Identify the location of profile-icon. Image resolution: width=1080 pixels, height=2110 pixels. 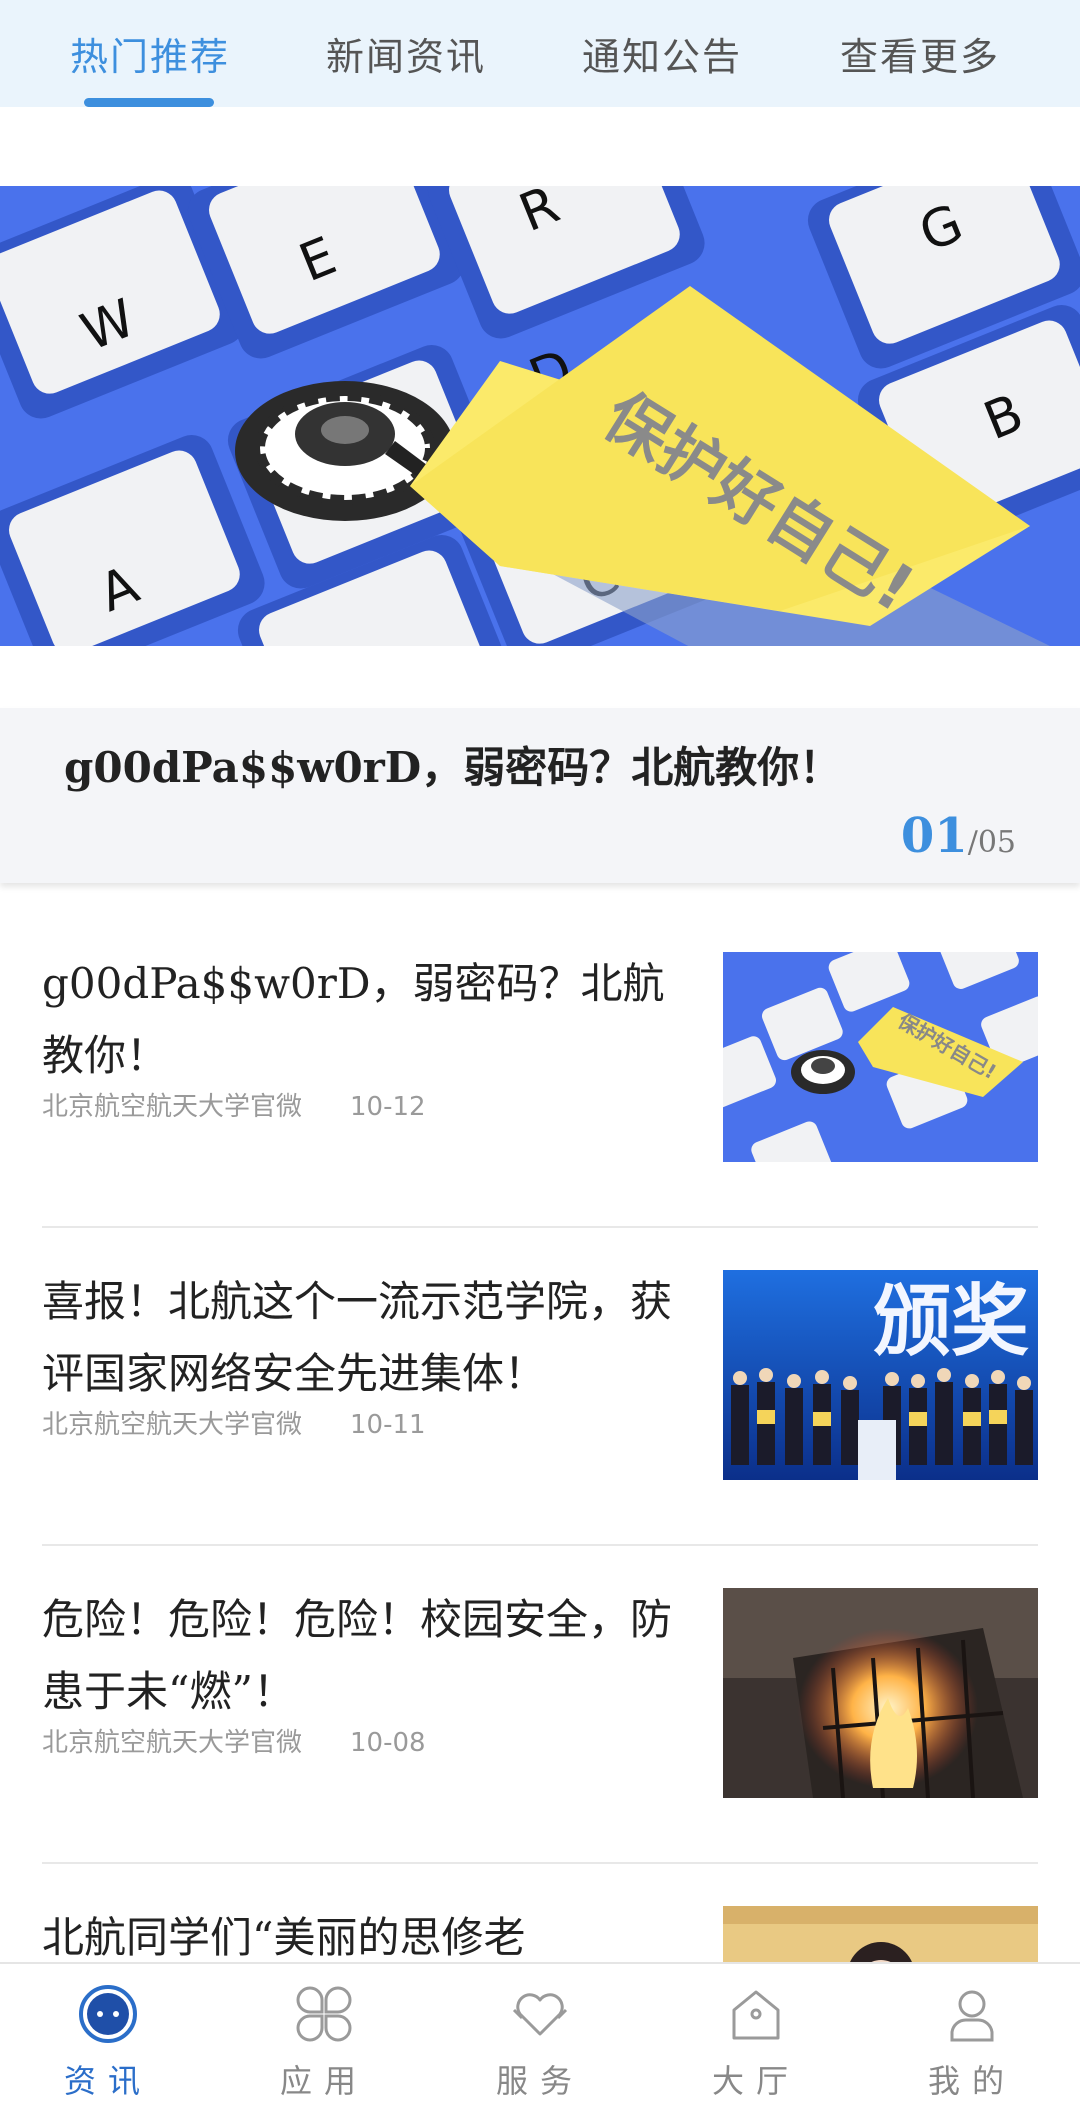
(972, 2016).